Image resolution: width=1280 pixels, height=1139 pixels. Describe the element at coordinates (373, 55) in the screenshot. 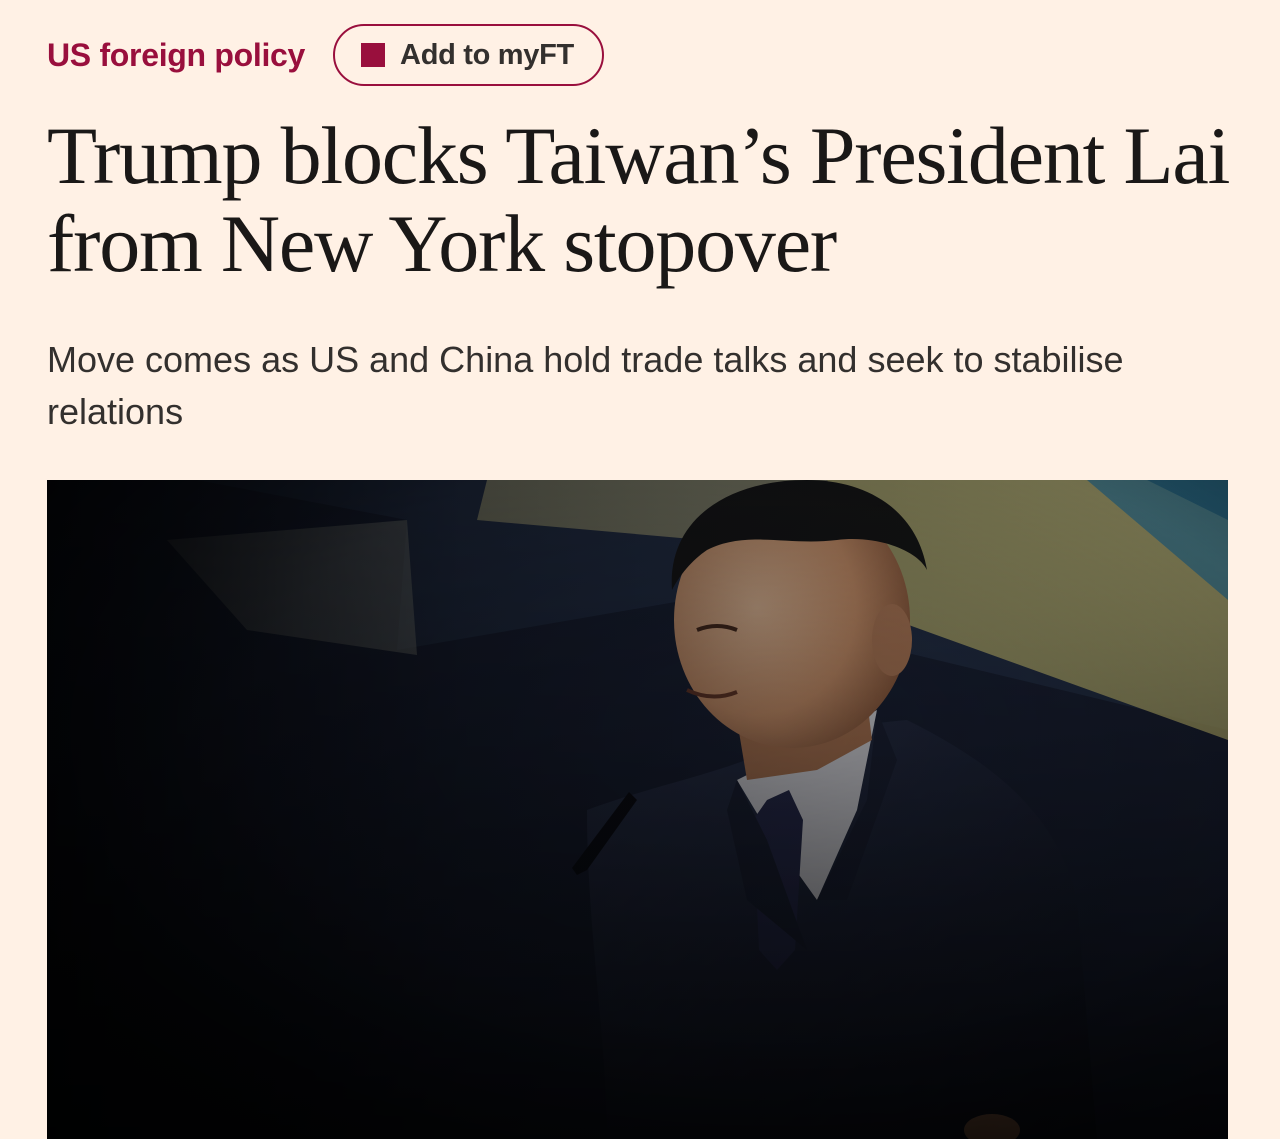

I see `myft-square-icon` at that location.